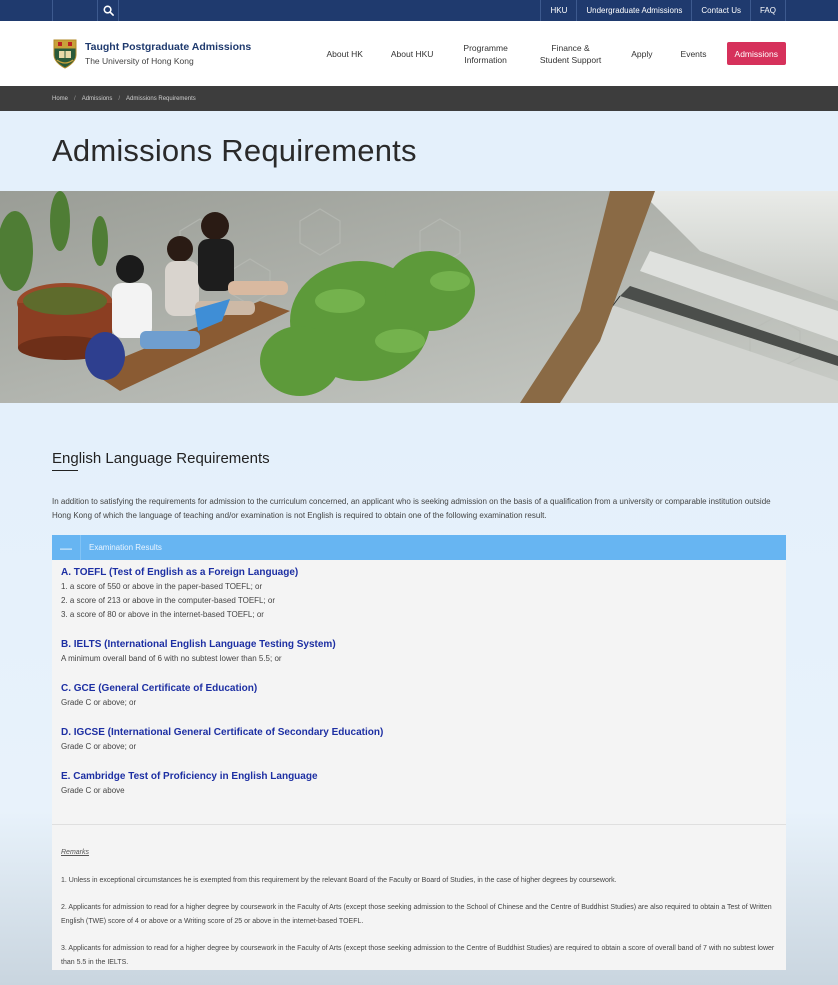 This screenshot has width=838, height=985. I want to click on nav-item-about-hku: About HKU, so click(412, 54).